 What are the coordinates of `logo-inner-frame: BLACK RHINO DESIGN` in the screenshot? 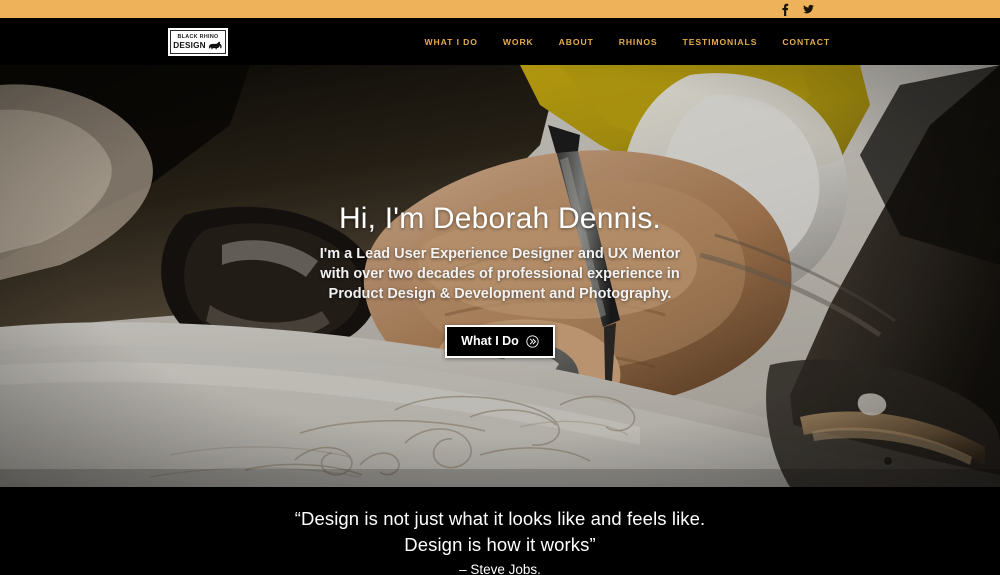 It's located at (198, 42).